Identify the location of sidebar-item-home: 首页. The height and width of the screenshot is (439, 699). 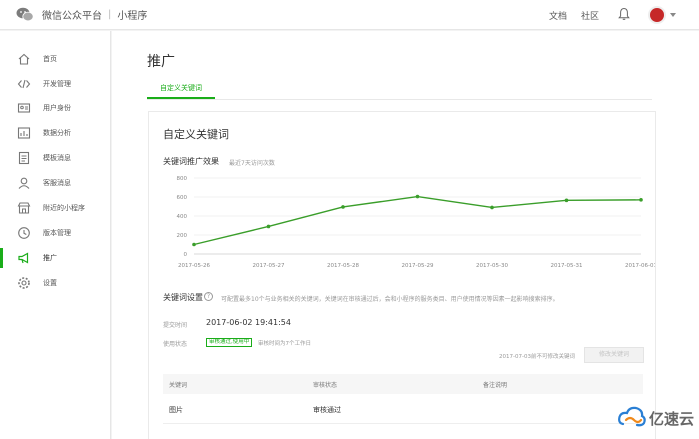
(55, 59).